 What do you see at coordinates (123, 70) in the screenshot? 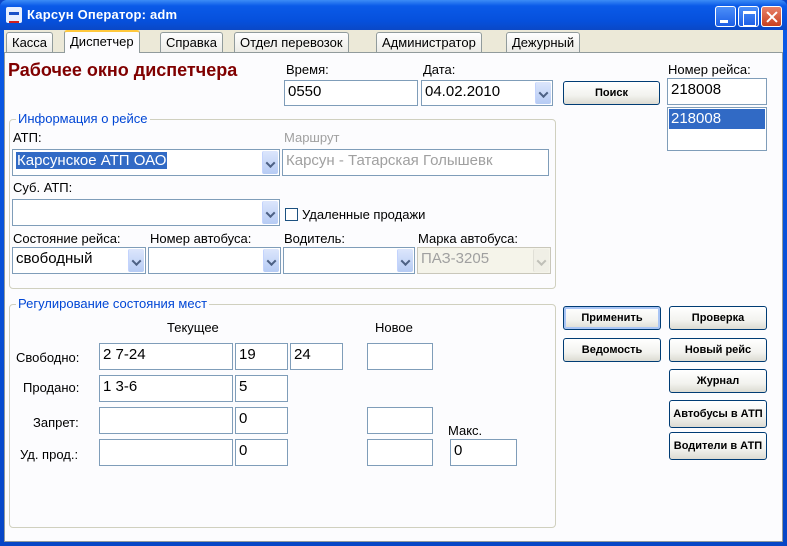
I see `page-title: Рабочее окно диспетчера` at bounding box center [123, 70].